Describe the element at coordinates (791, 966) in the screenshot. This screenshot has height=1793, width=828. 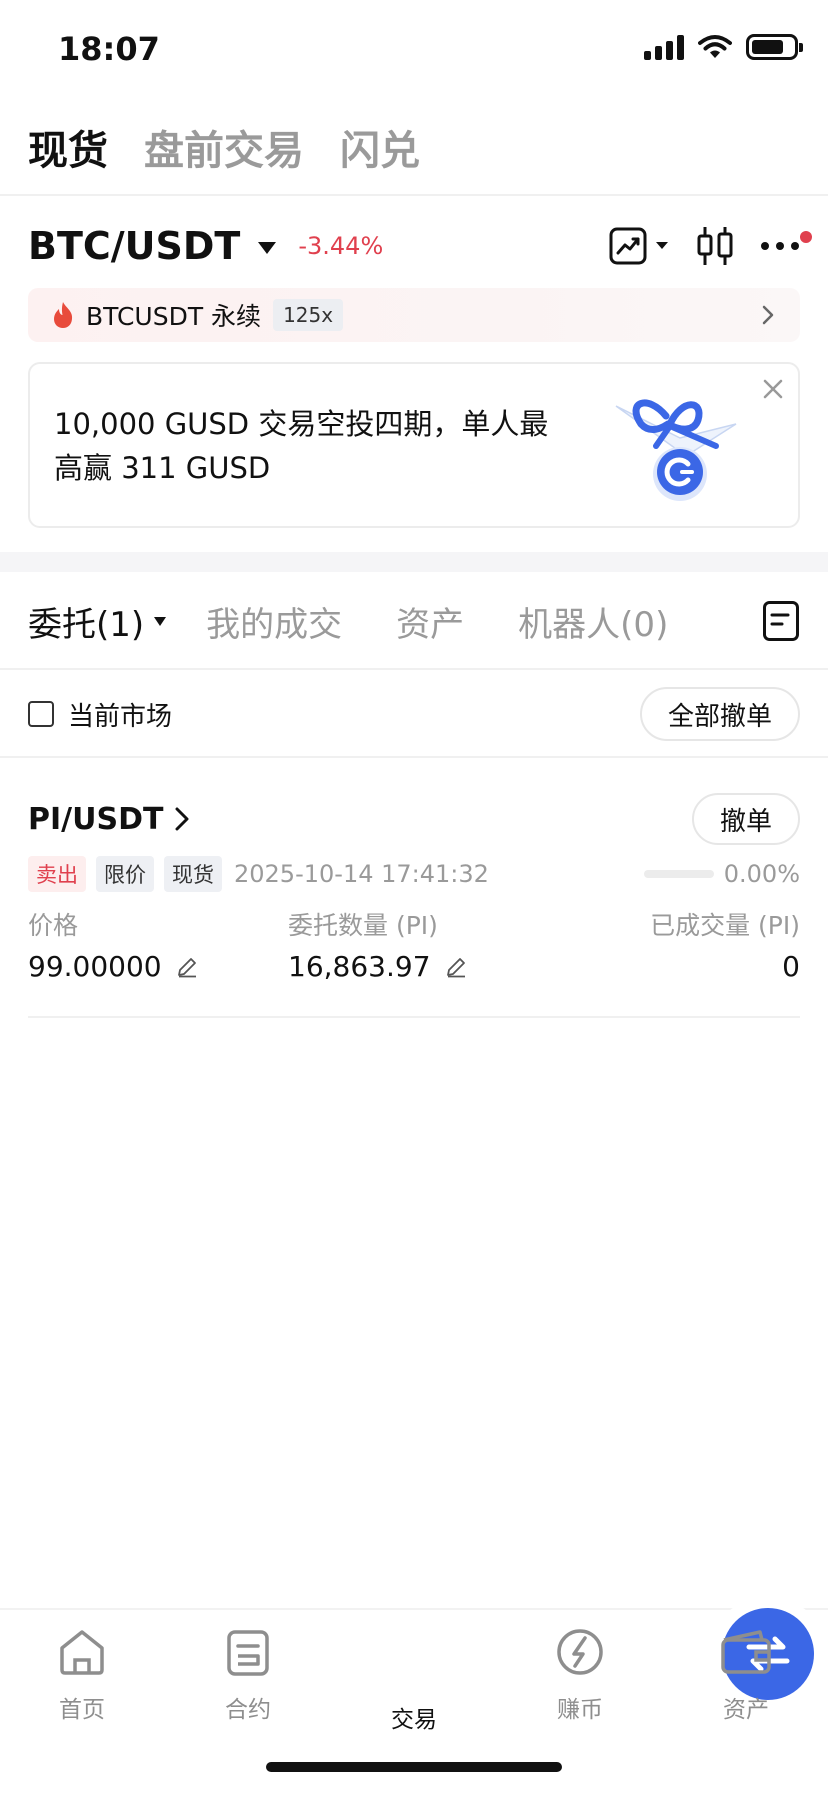
I see `filled-value: 0` at that location.